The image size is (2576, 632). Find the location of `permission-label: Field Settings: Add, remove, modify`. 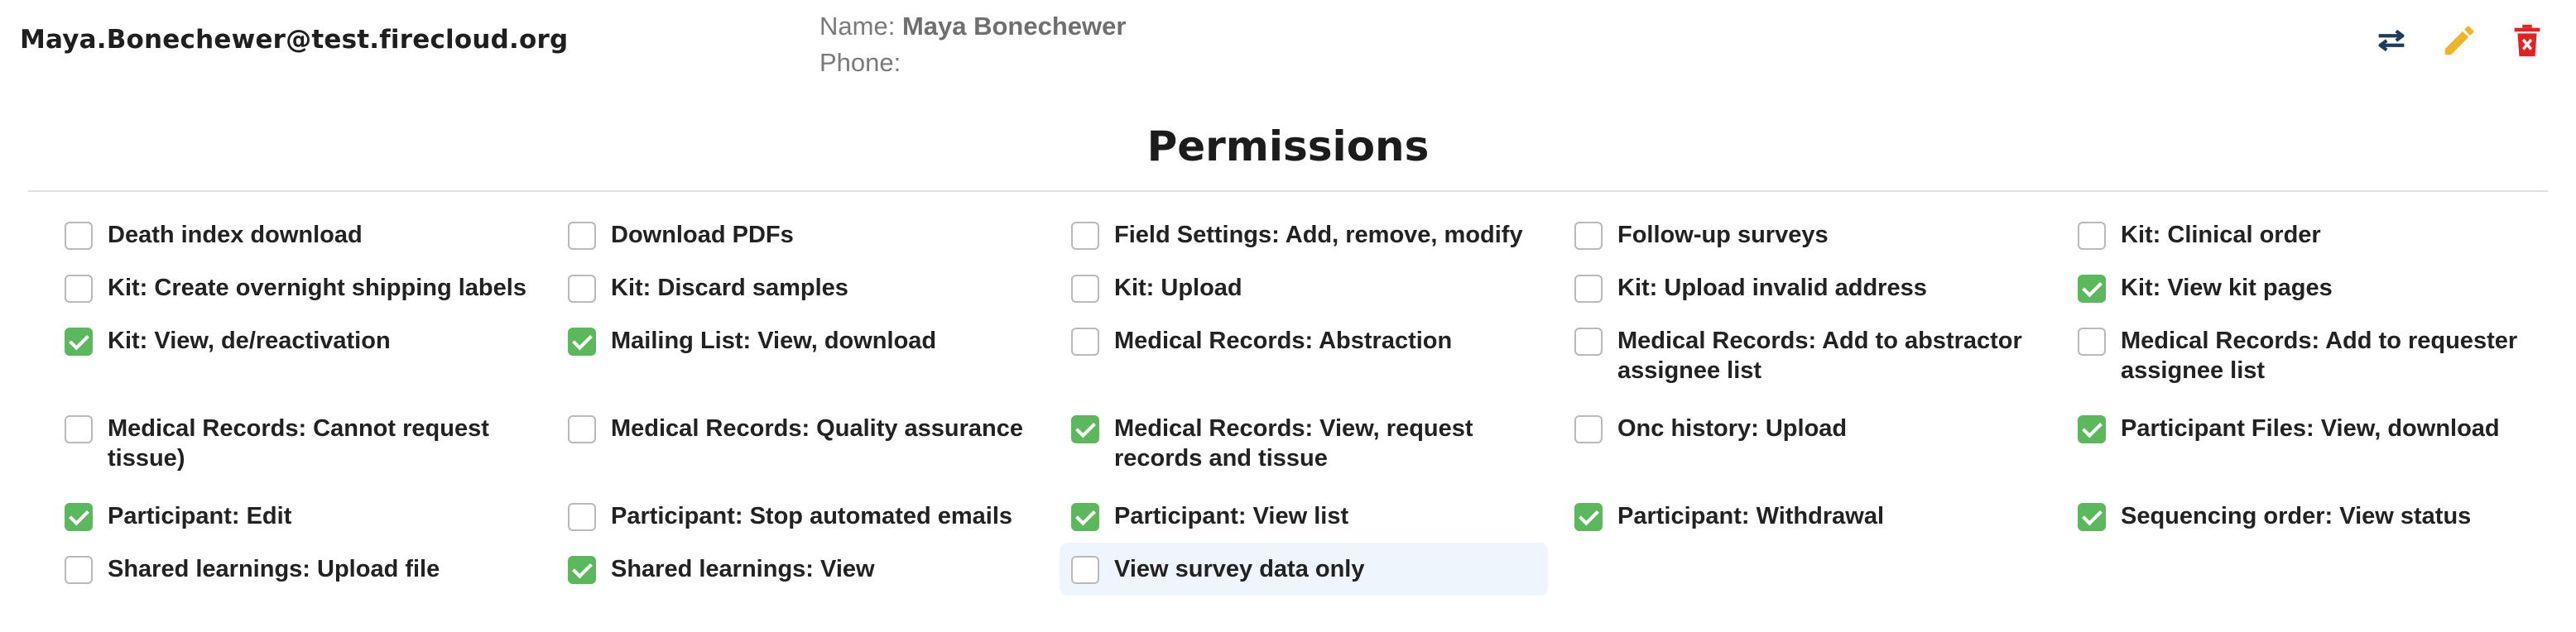

permission-label: Field Settings: Add, remove, modify is located at coordinates (1318, 235).